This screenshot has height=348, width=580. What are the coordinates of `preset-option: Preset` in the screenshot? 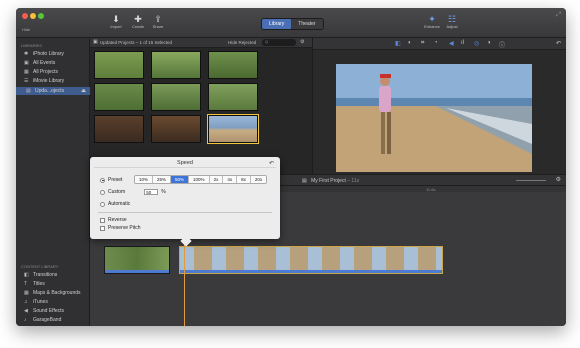 It's located at (111, 180).